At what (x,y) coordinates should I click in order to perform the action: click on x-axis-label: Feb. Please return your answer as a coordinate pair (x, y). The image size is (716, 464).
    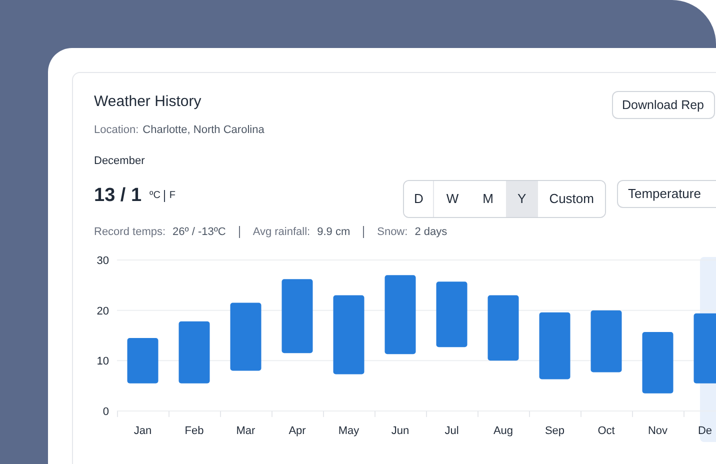
    Looking at the image, I should click on (194, 431).